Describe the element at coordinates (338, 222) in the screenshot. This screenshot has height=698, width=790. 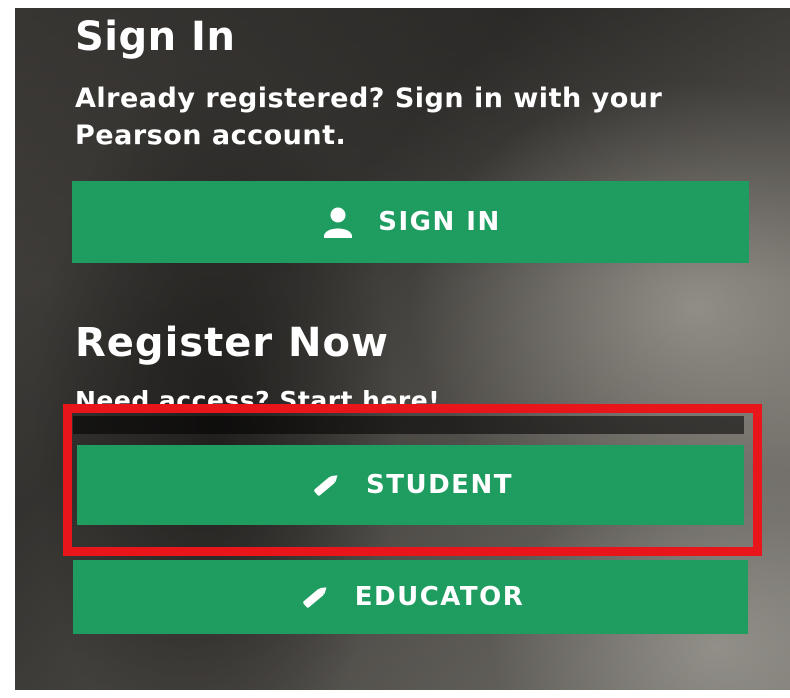
I see `user-icon` at that location.